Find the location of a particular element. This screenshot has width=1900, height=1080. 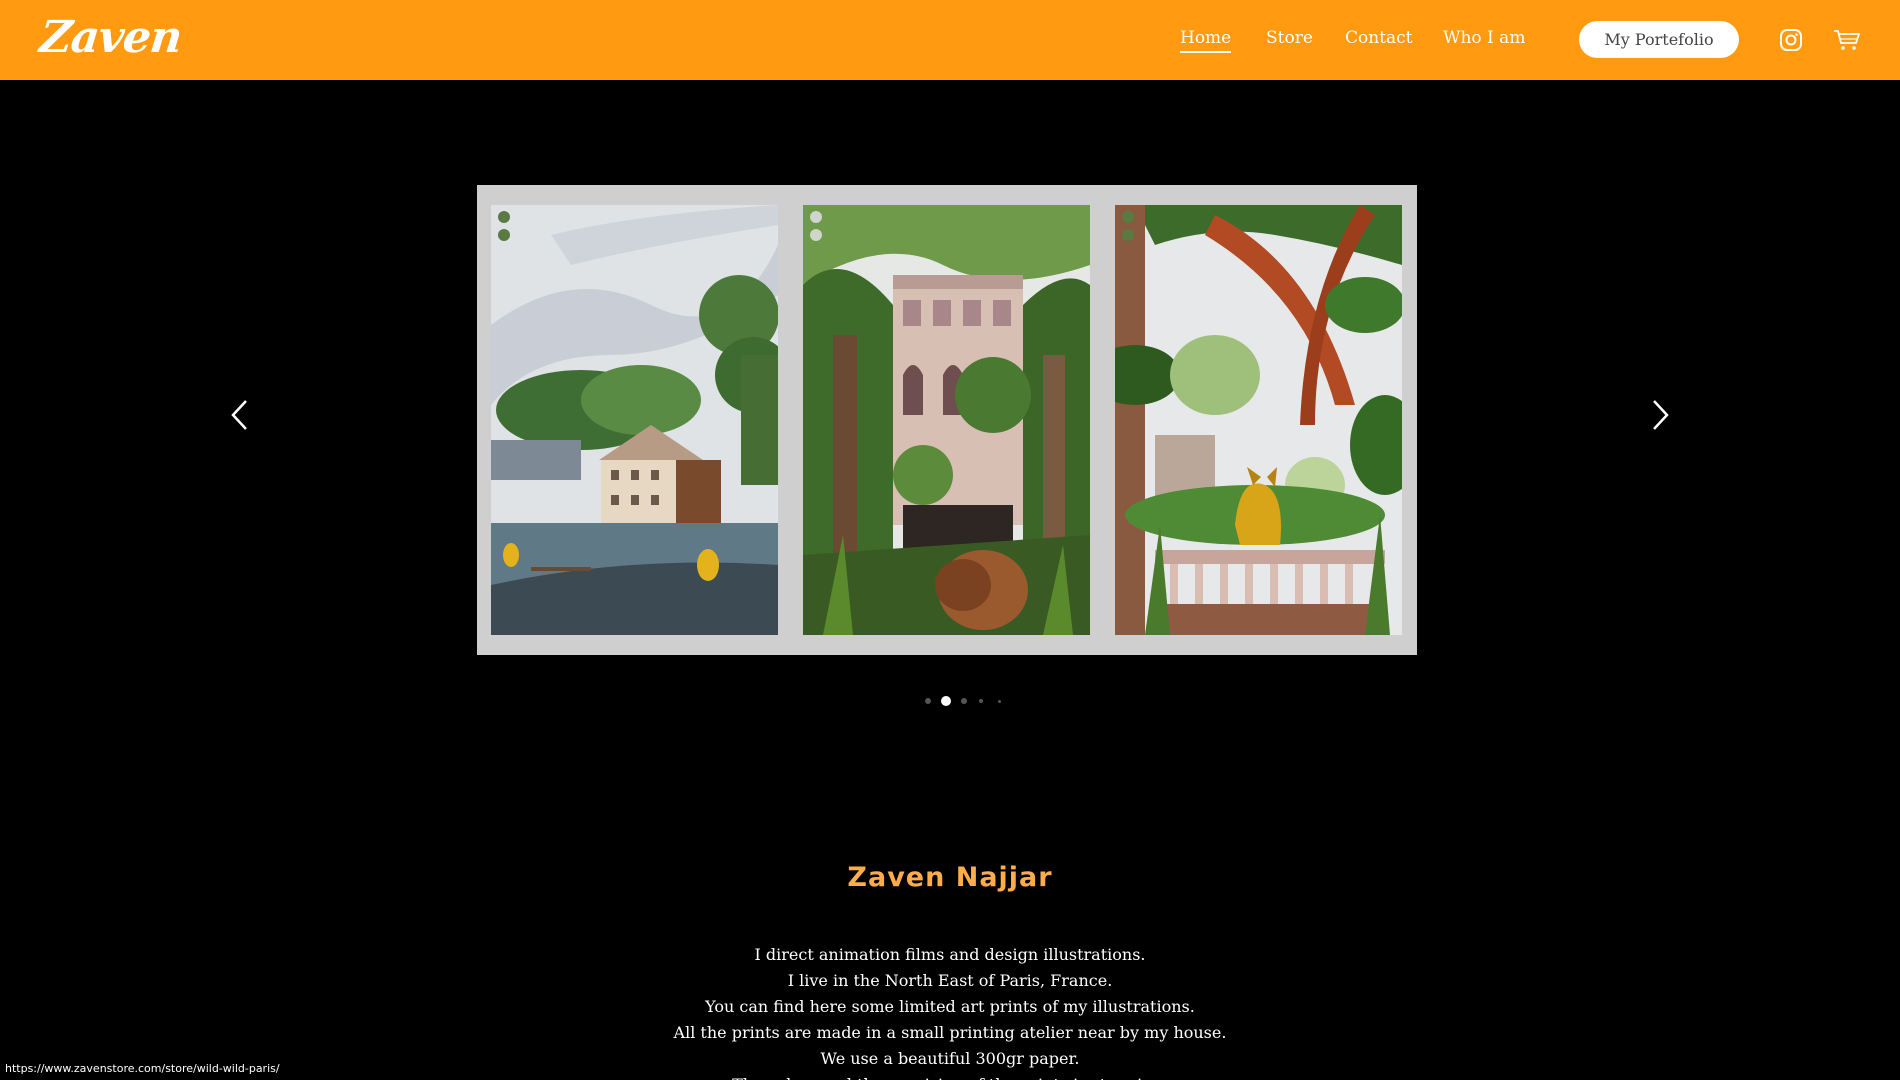

nav-contact: Contact is located at coordinates (1379, 38).